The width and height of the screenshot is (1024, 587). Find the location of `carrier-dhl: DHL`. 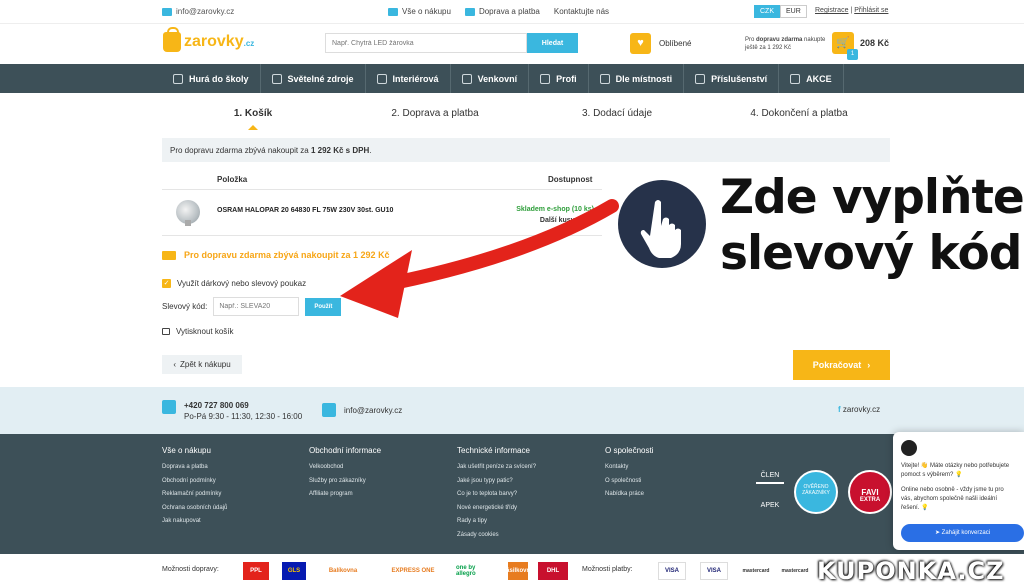

carrier-dhl: DHL is located at coordinates (553, 571).